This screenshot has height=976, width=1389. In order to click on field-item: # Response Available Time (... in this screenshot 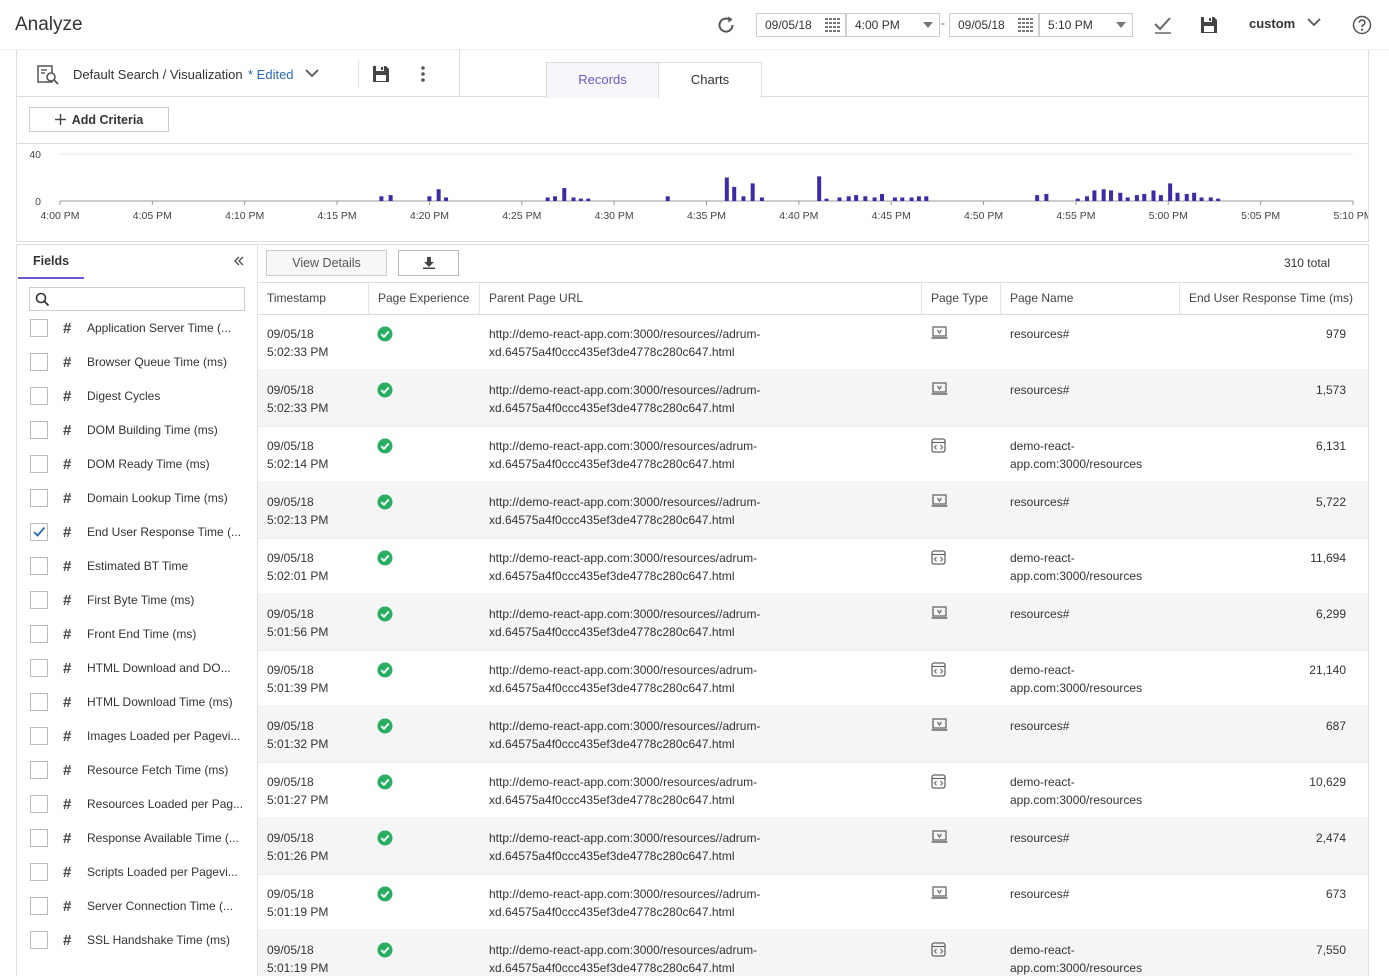, I will do `click(137, 838)`.